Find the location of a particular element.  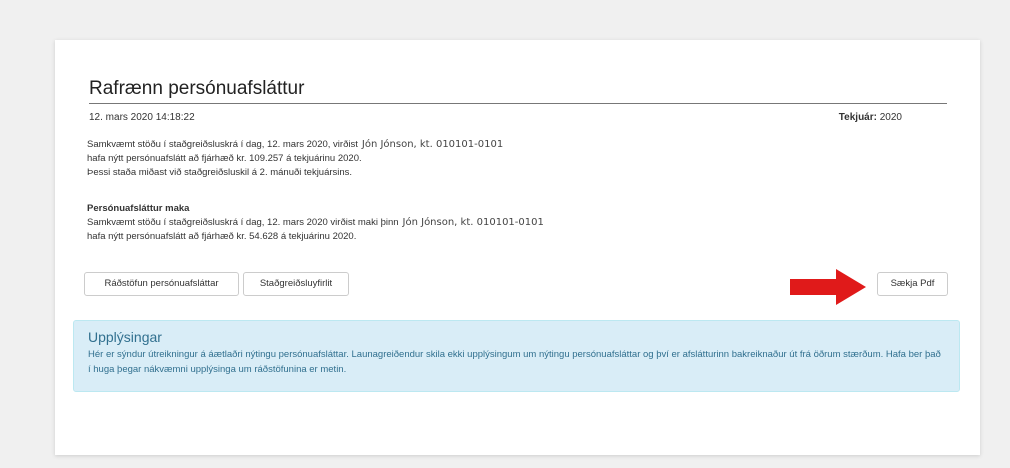

spouse-person: Jón Jónson, kt. 010101-0101 is located at coordinates (473, 222).